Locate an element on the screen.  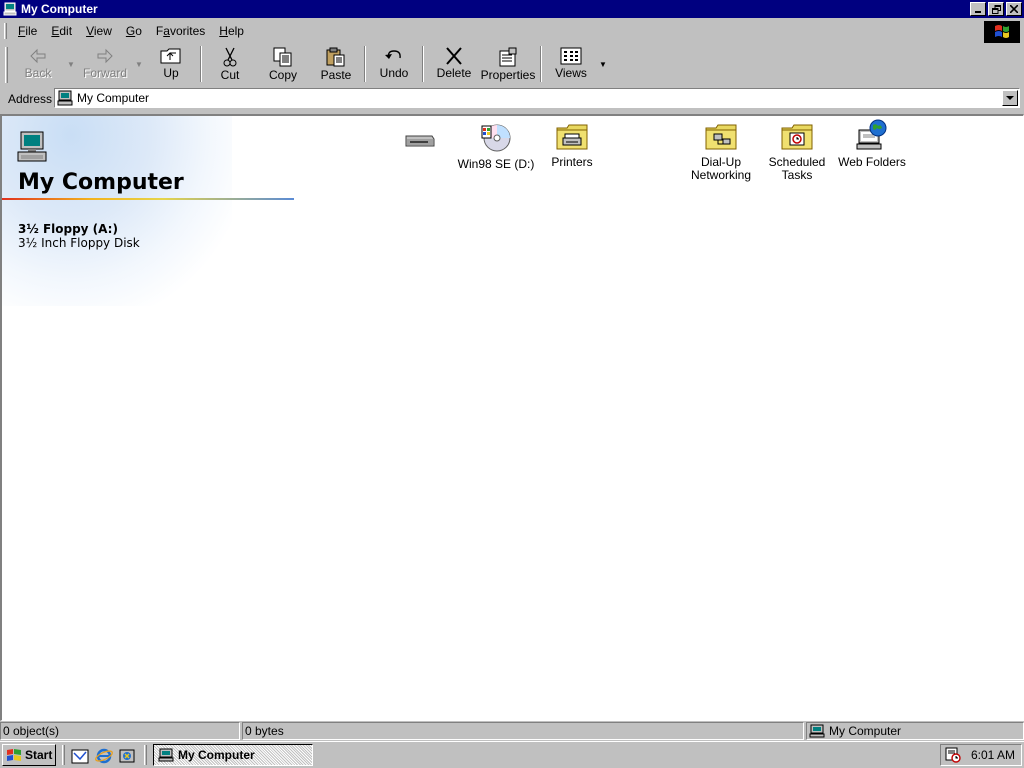
back-arrow-icon is located at coordinates (38, 56).